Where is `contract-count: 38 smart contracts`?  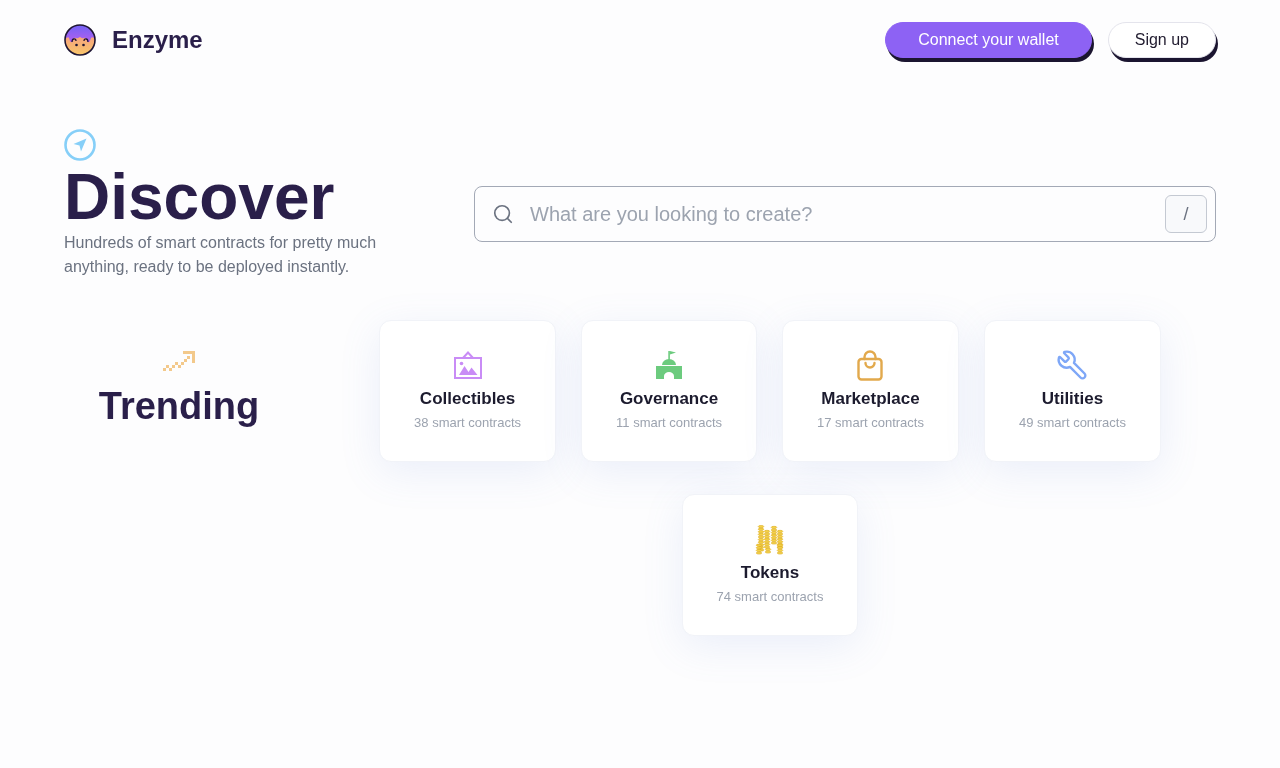 contract-count: 38 smart contracts is located at coordinates (468, 423).